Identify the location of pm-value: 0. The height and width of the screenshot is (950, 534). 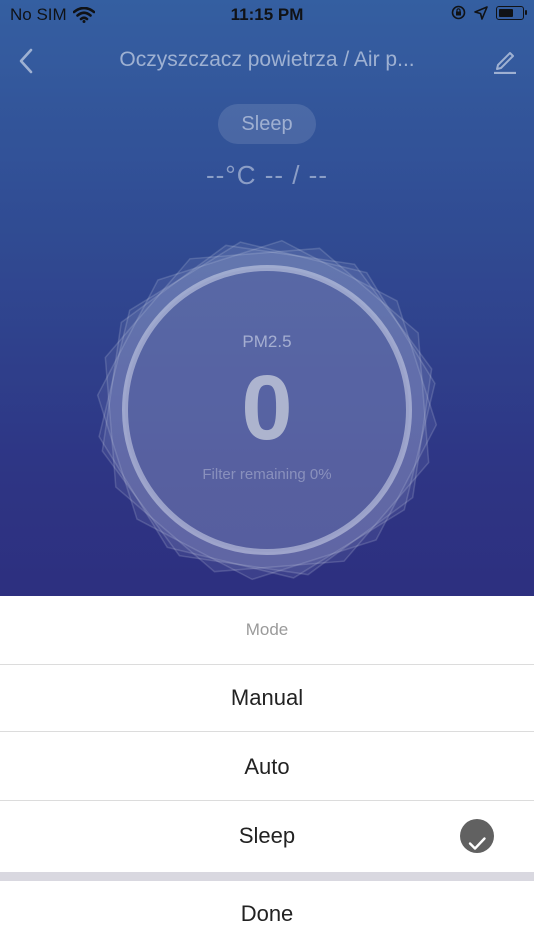
(267, 408).